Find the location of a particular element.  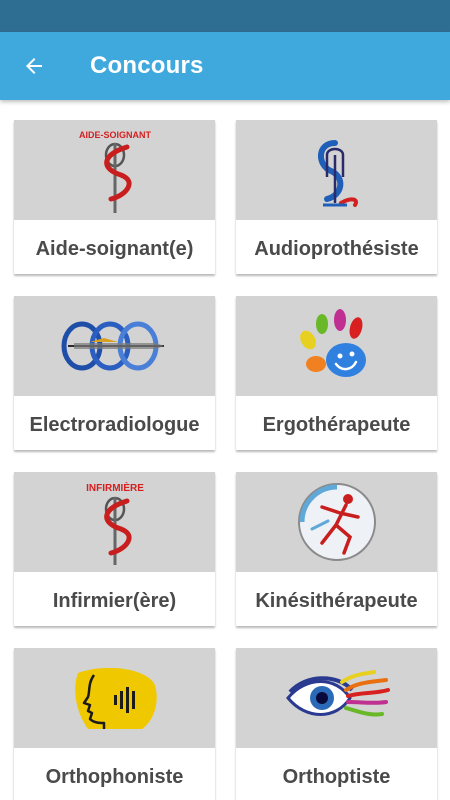

card-electroradiologue: Electroradiologue is located at coordinates (114, 373).